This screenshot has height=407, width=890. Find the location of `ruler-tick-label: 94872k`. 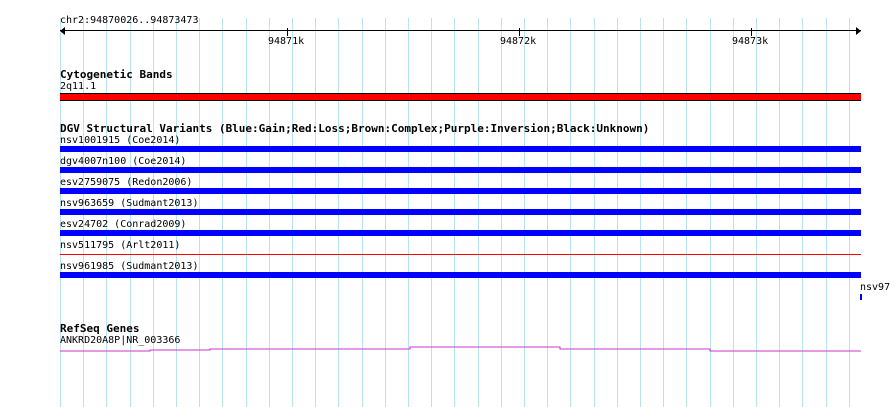

ruler-tick-label: 94872k is located at coordinates (518, 41).